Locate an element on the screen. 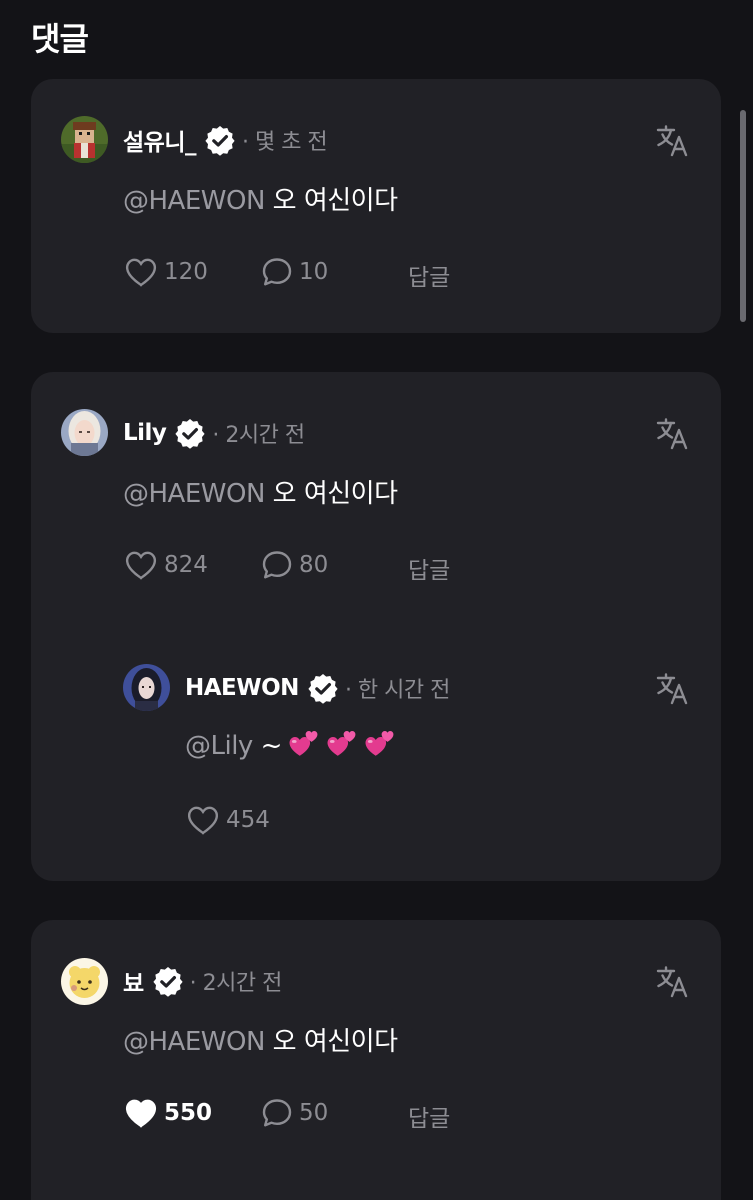 The width and height of the screenshot is (753, 1200). timestamp: · 한 시간 전 is located at coordinates (397, 690).